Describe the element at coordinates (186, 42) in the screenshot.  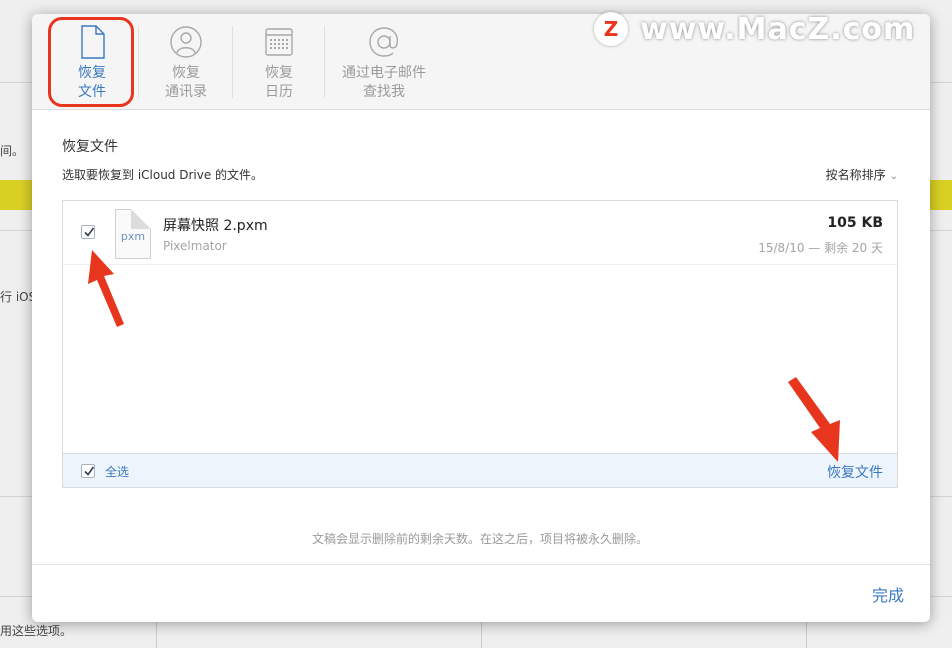
I see `contacts-icon` at that location.